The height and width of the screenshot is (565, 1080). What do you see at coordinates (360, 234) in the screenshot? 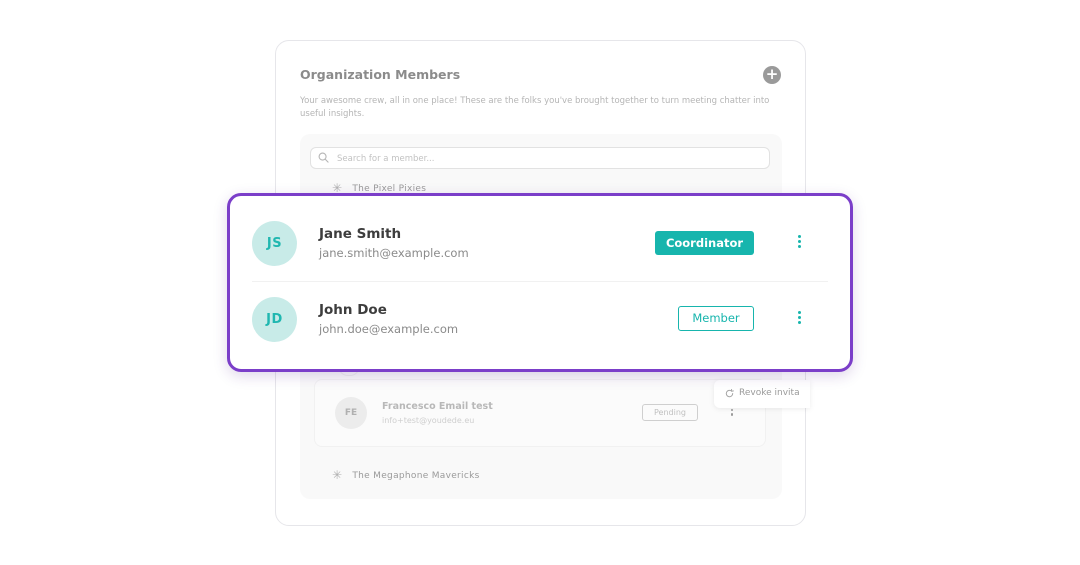
I see `member-name: Jane Smith` at bounding box center [360, 234].